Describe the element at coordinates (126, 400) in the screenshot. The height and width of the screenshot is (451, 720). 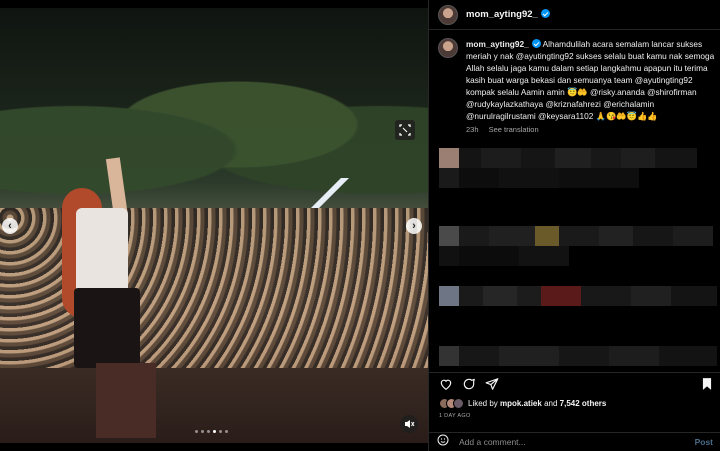
I see `singer-legs` at that location.